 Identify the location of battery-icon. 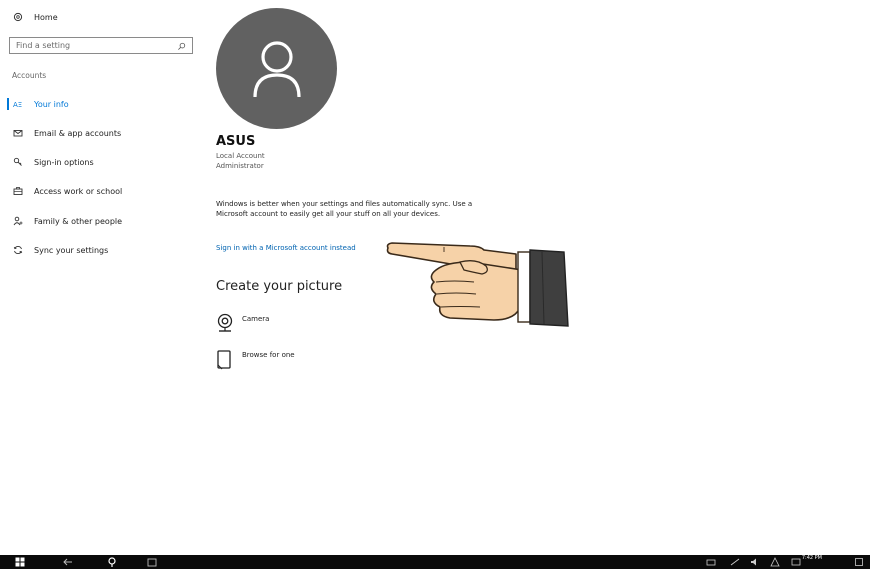
(775, 562).